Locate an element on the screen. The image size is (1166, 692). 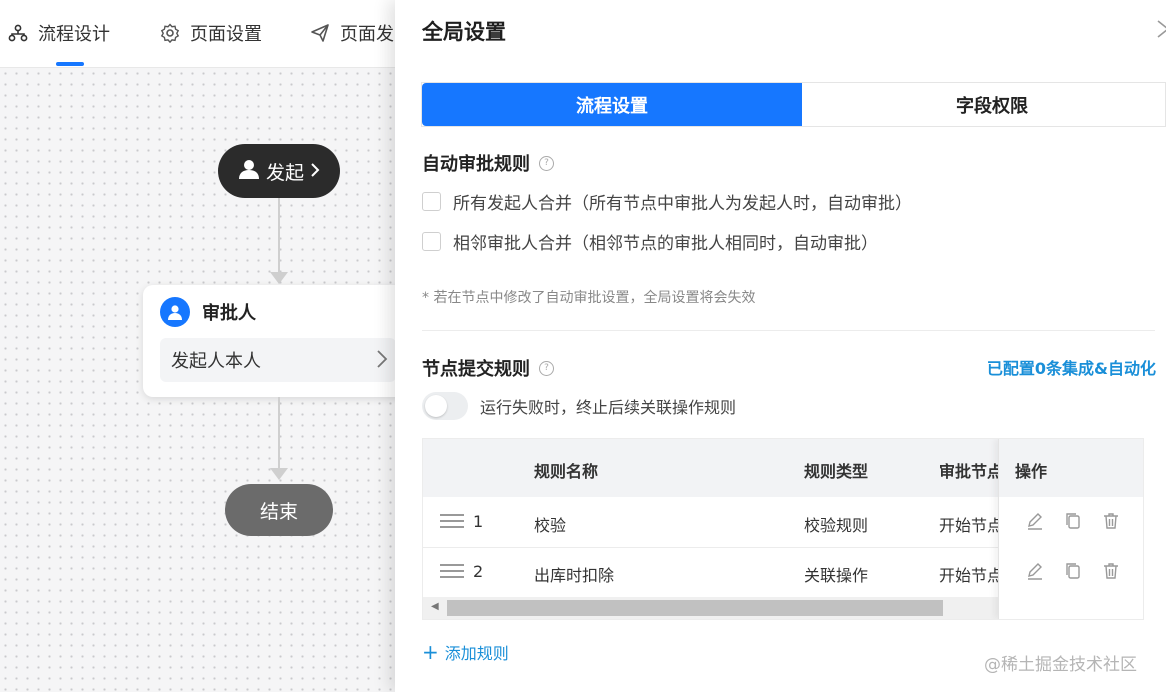
option-merge-adjacent: 相邻审批人合并（相邻节点的审批人相同时，自动审批） is located at coordinates (650, 241).